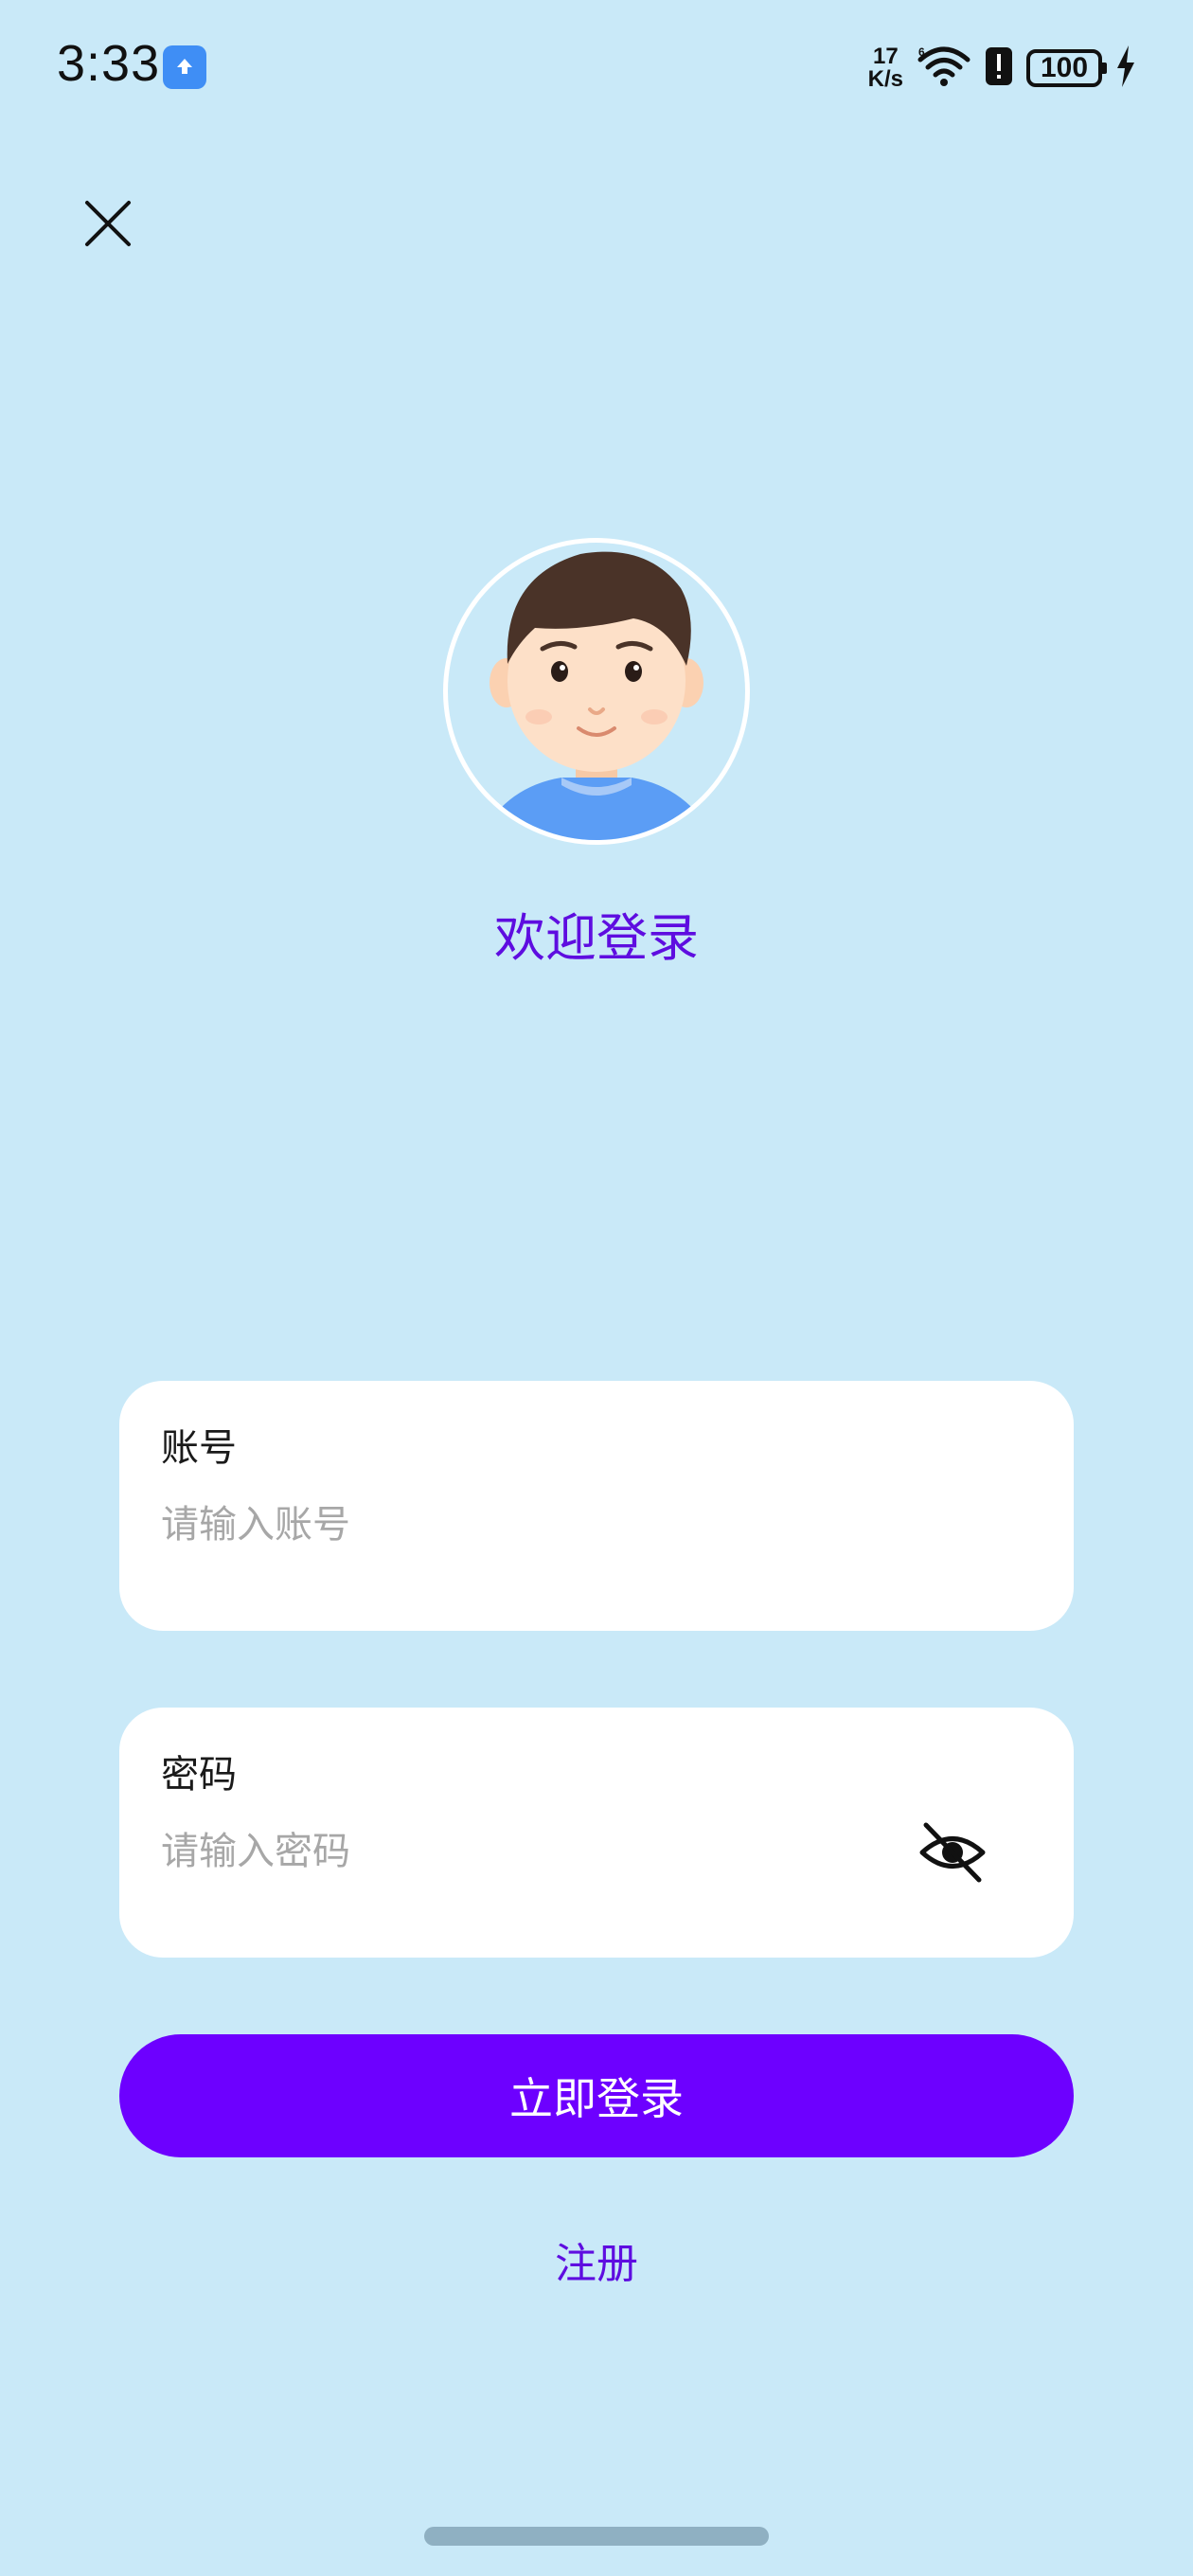 This screenshot has width=1193, height=2576. I want to click on wifi-icon: 6, so click(944, 68).